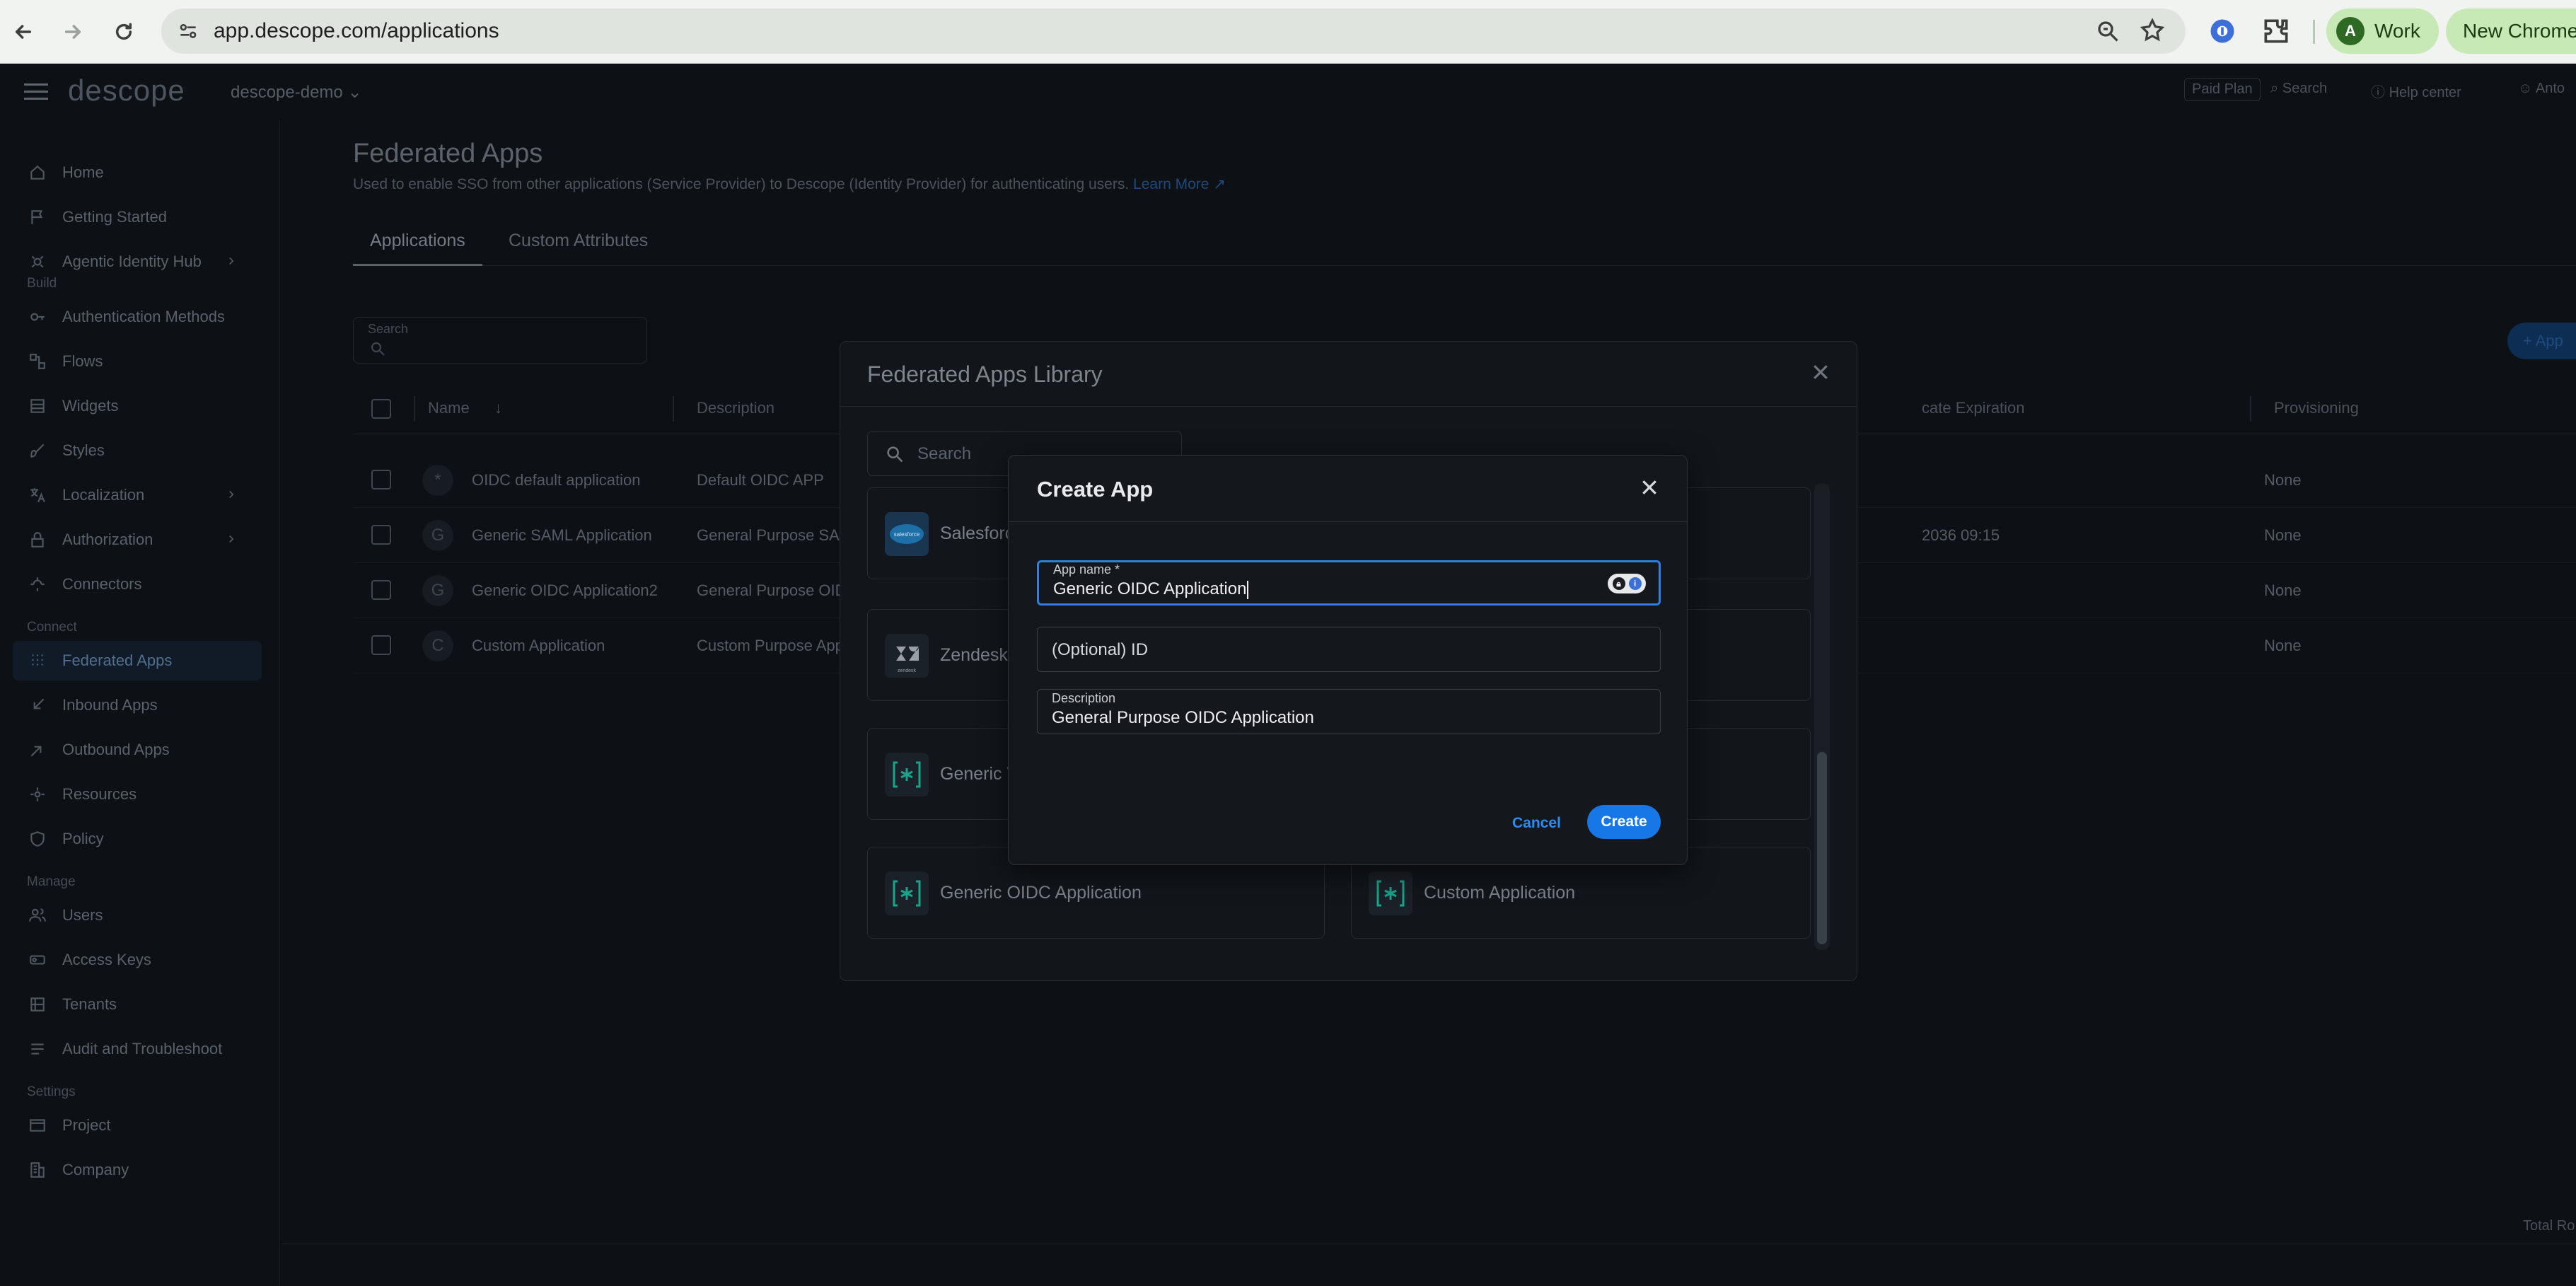 This screenshot has width=2576, height=1286. Describe the element at coordinates (498, 408) in the screenshot. I see `sort-arrow-icon: ↓` at that location.